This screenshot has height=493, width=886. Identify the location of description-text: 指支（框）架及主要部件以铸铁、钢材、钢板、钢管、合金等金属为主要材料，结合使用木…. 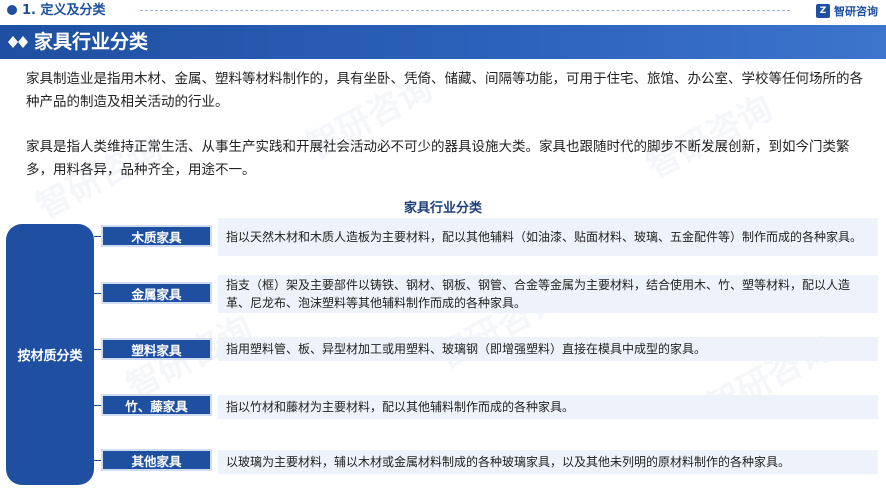
(538, 294).